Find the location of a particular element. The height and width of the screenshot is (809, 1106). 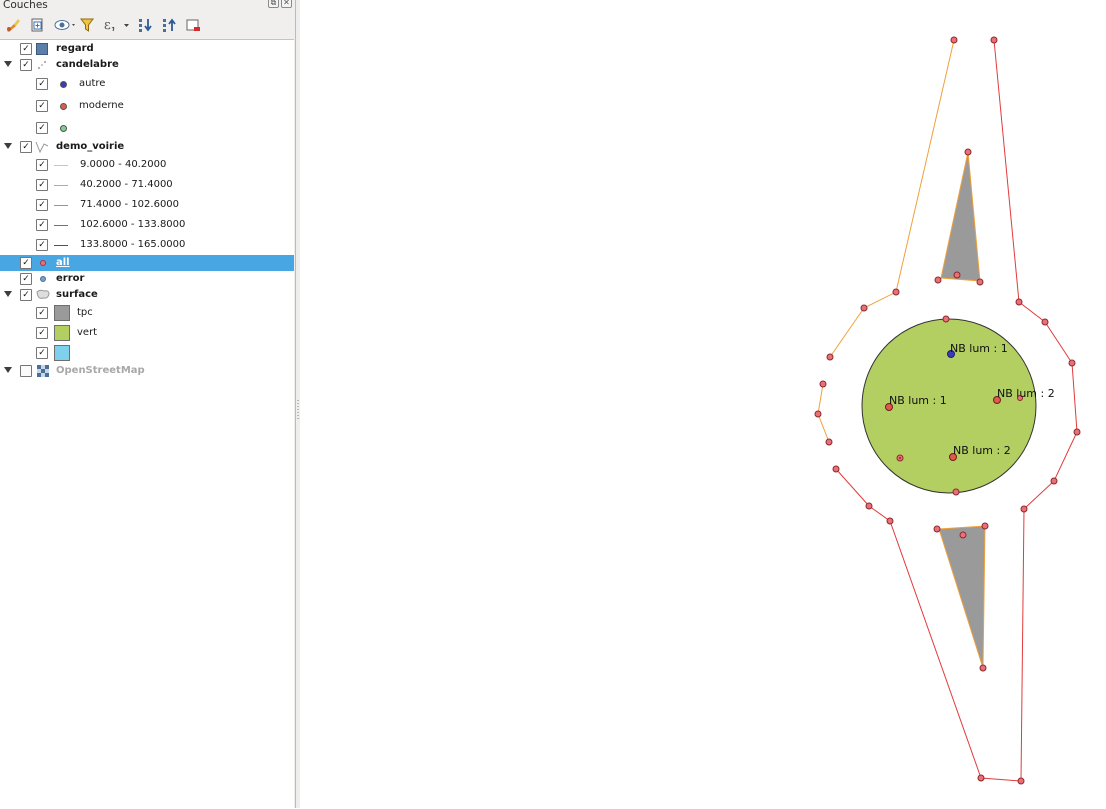

legend-label: 9.0000 - 40.2000 is located at coordinates (123, 164).